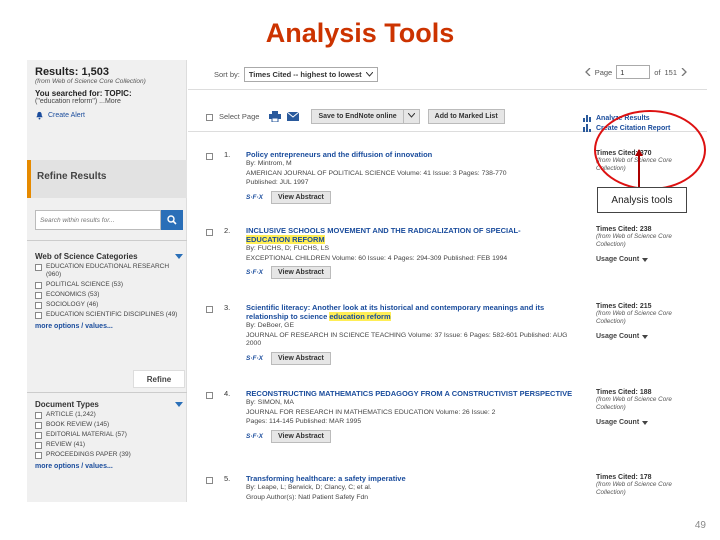 The width and height of the screenshot is (720, 540). What do you see at coordinates (66, 115) in the screenshot?
I see `create-alert-label: Create Alert` at bounding box center [66, 115].